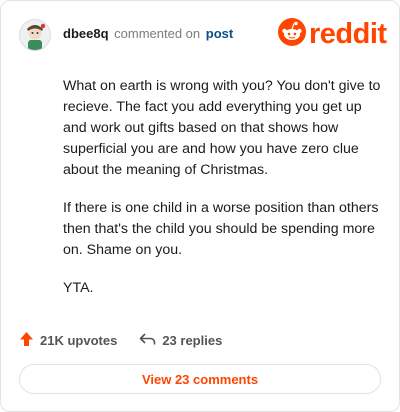  I want to click on reply-arrow-icon, so click(150, 340).